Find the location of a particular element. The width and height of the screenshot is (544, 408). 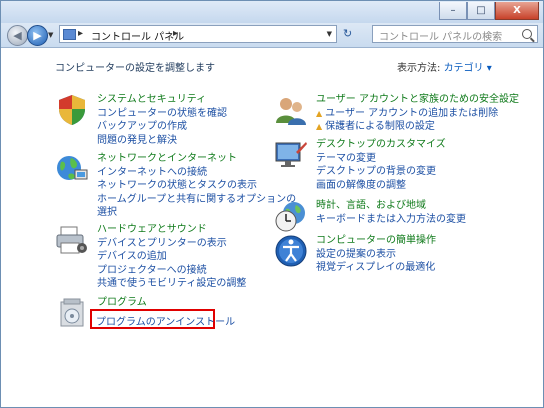

view-by-label: 表示方法: is located at coordinates (419, 68).